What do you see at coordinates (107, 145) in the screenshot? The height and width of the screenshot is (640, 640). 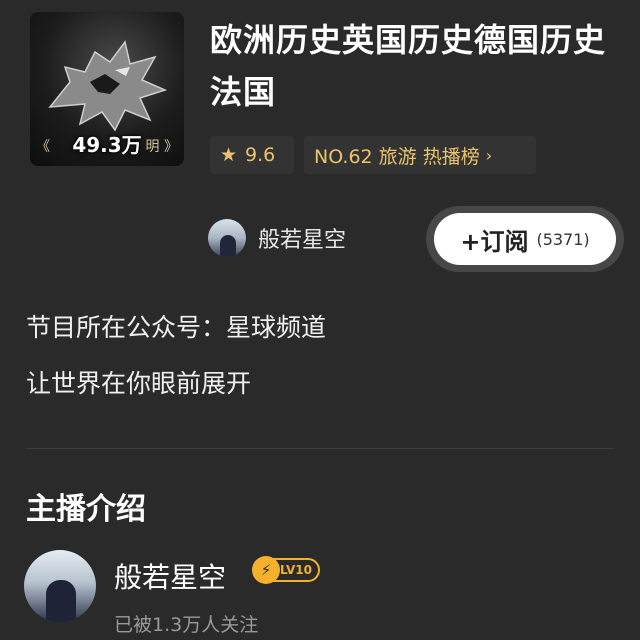 I see `play-count: 49.3万` at bounding box center [107, 145].